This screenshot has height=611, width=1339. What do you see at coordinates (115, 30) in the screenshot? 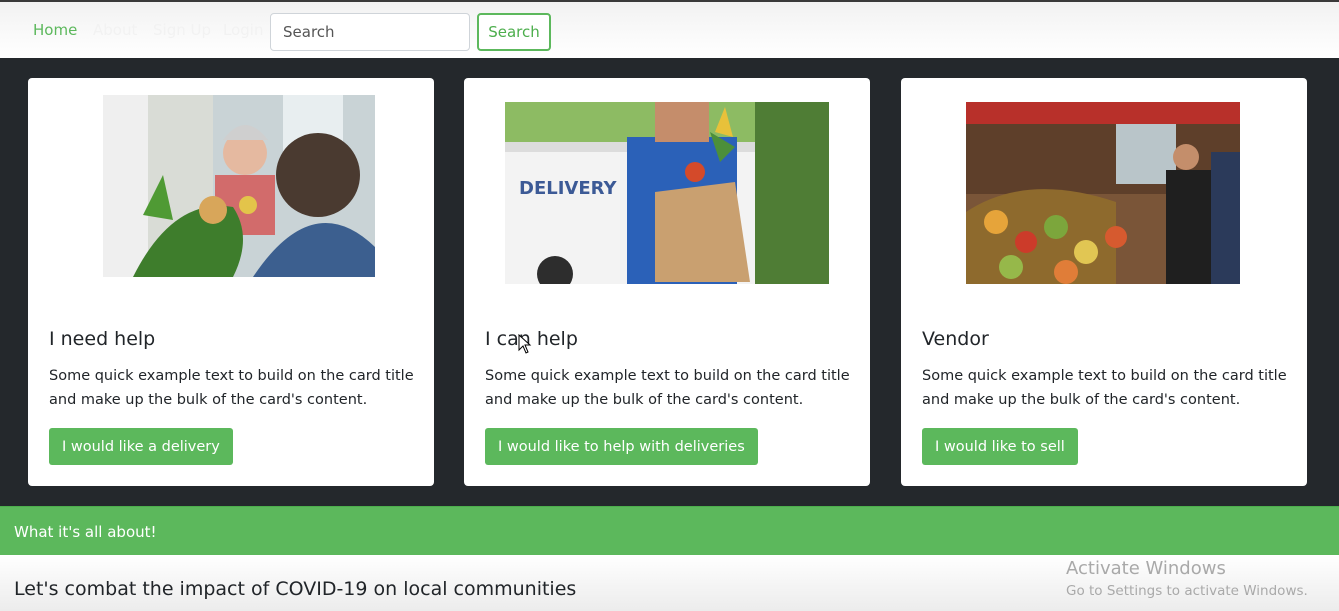
I see `nav-about-link: About` at bounding box center [115, 30].